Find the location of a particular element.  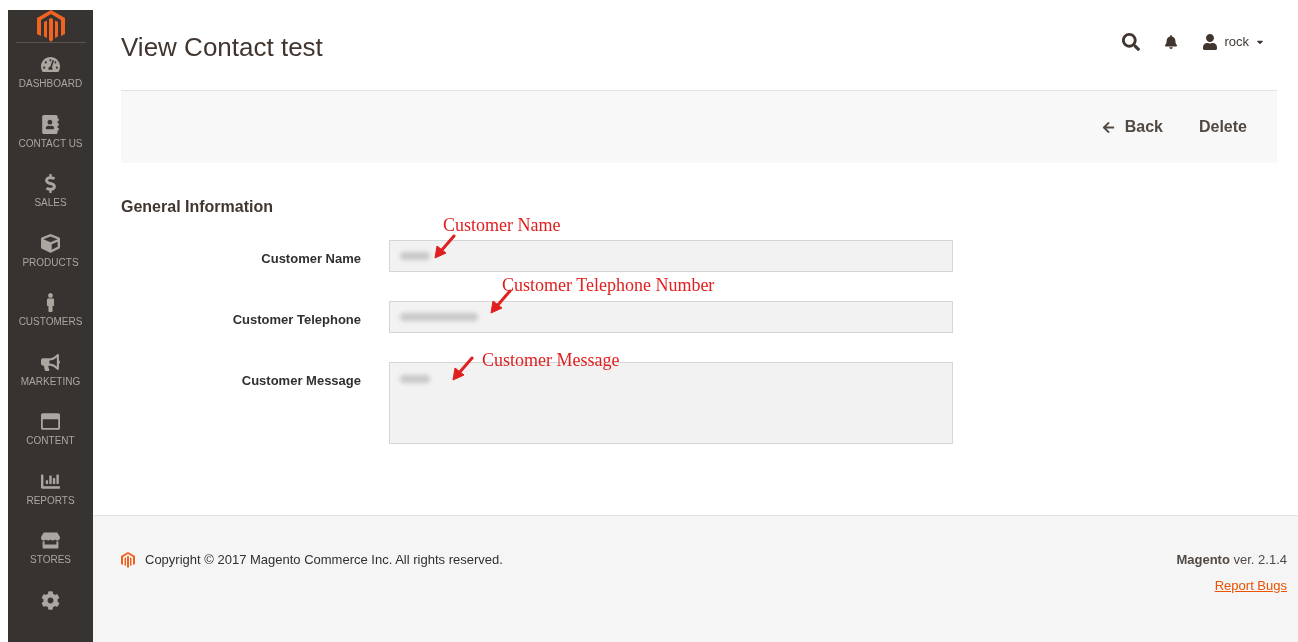

annotation-label: Customer Name is located at coordinates (502, 225).